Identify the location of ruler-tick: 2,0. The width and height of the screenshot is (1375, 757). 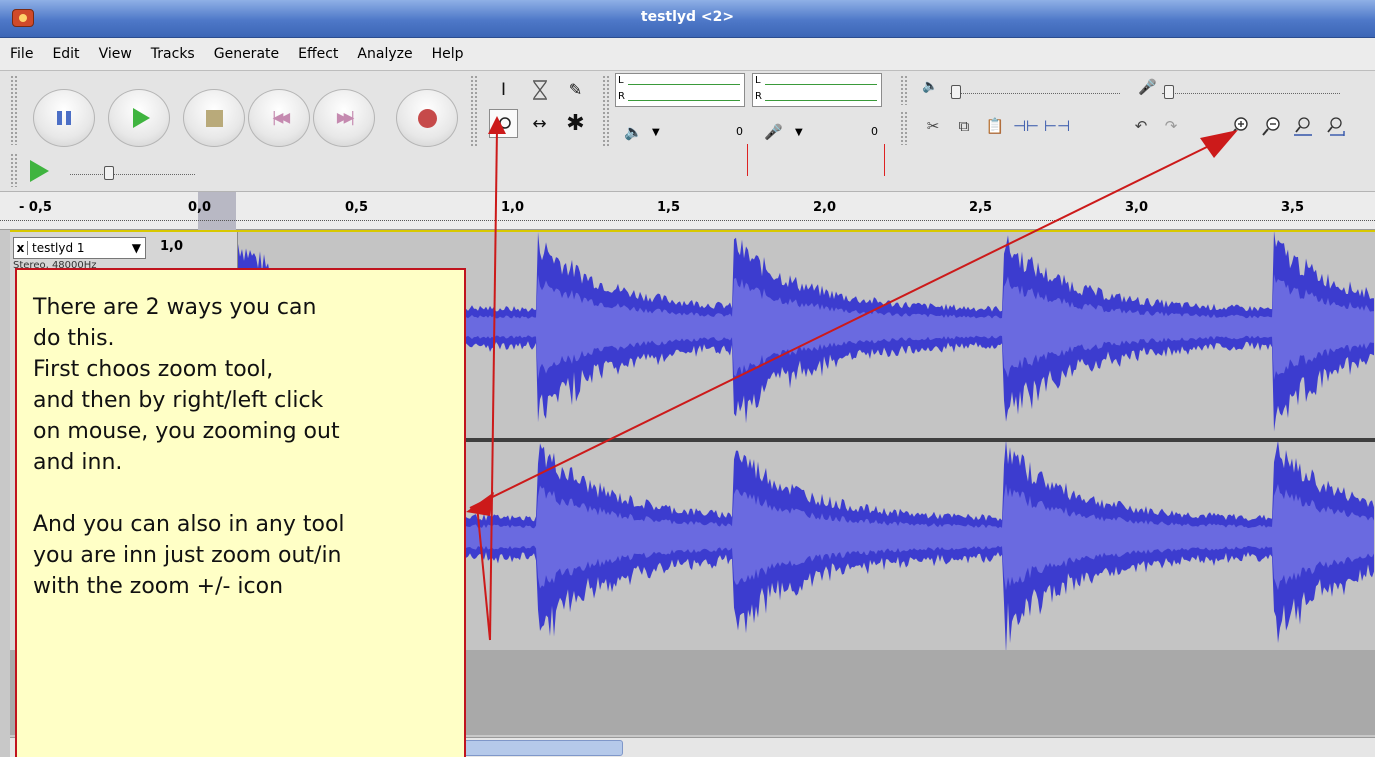
(825, 207).